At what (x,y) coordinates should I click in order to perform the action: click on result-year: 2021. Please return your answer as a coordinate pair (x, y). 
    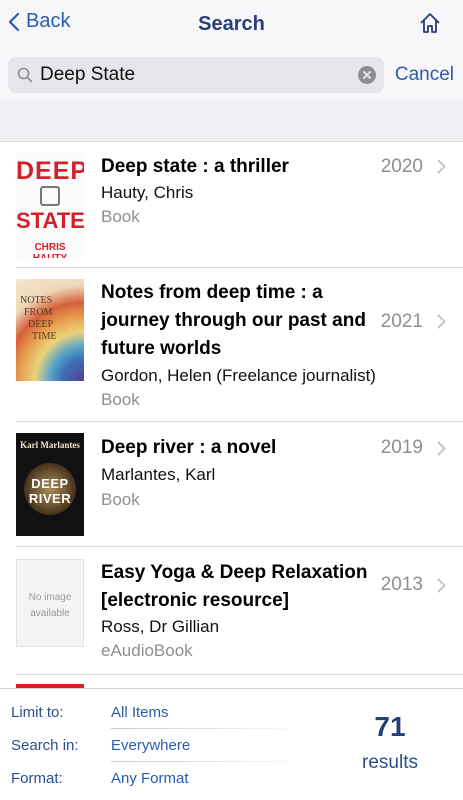
    Looking at the image, I should click on (401, 321).